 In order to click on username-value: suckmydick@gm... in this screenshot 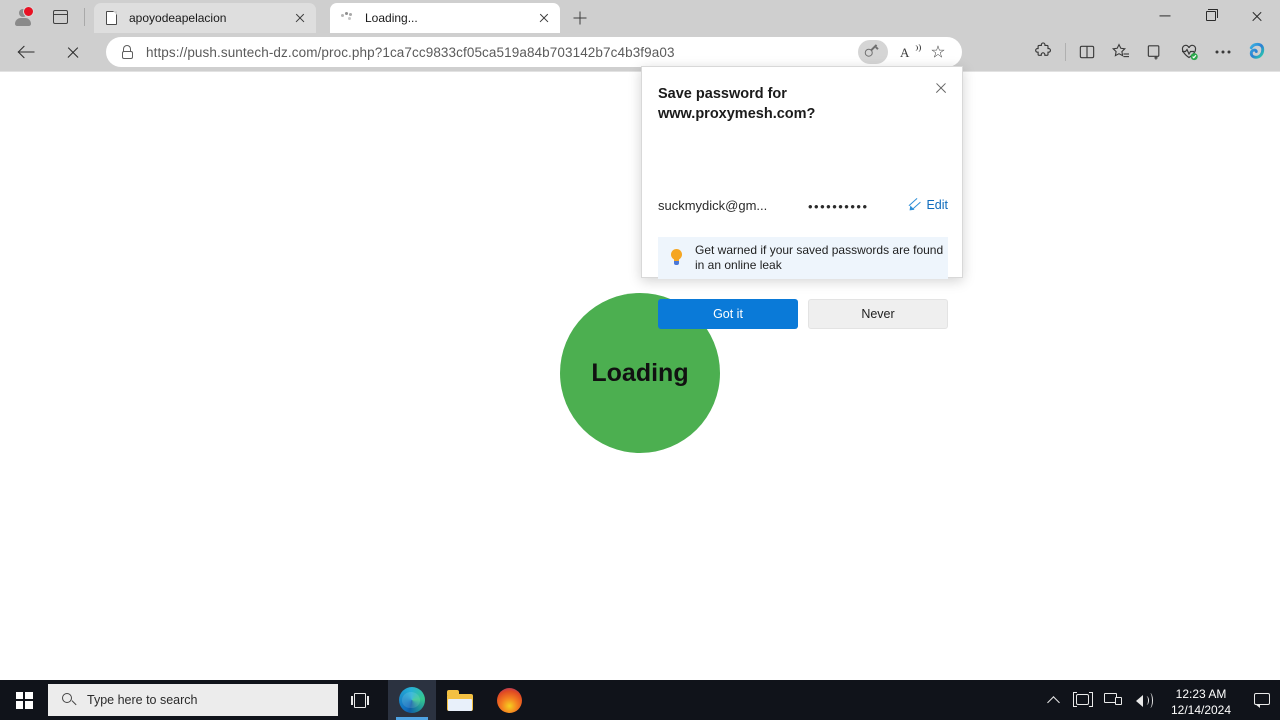, I will do `click(713, 205)`.